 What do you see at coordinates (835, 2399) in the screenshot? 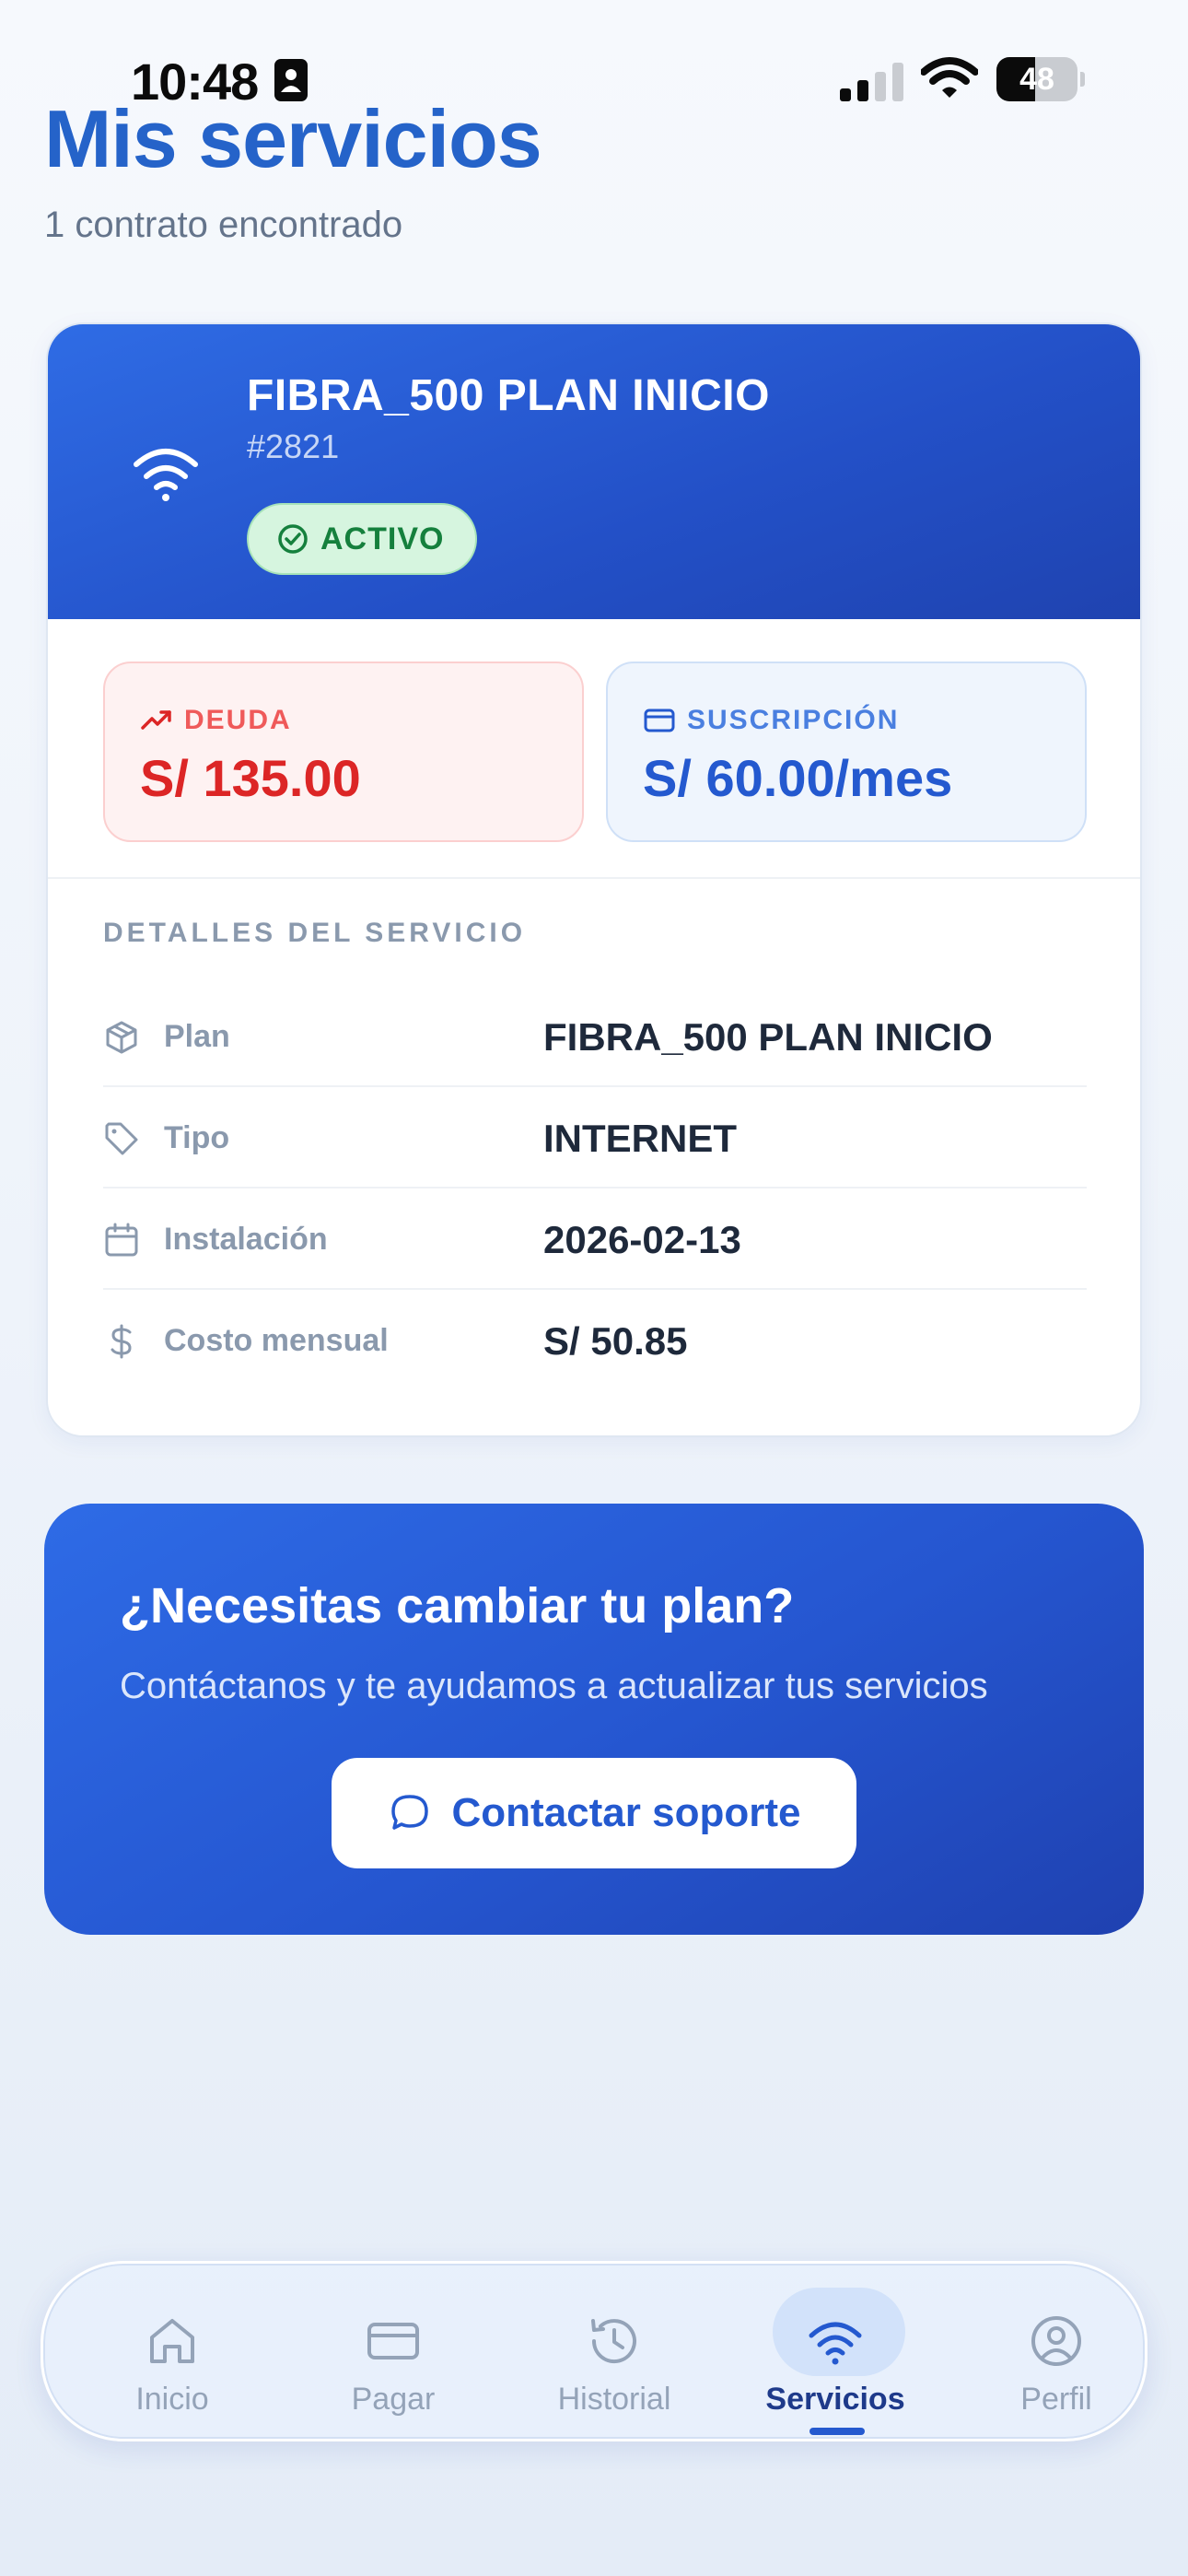
I see `nav-label: Servicios` at bounding box center [835, 2399].